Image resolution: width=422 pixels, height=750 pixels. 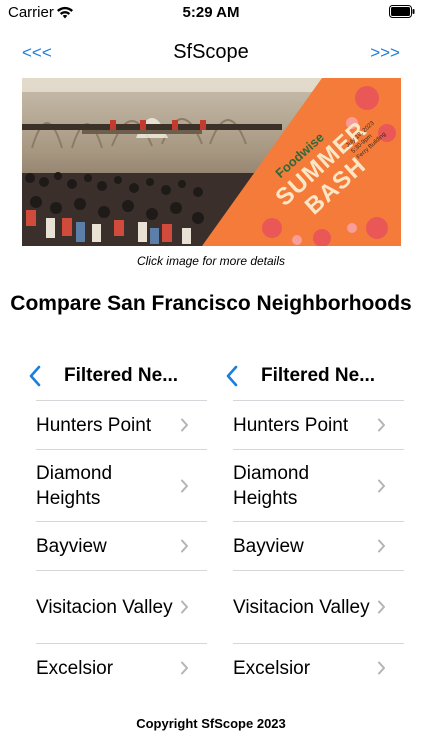 I want to click on next-button: >>>, so click(x=385, y=53).